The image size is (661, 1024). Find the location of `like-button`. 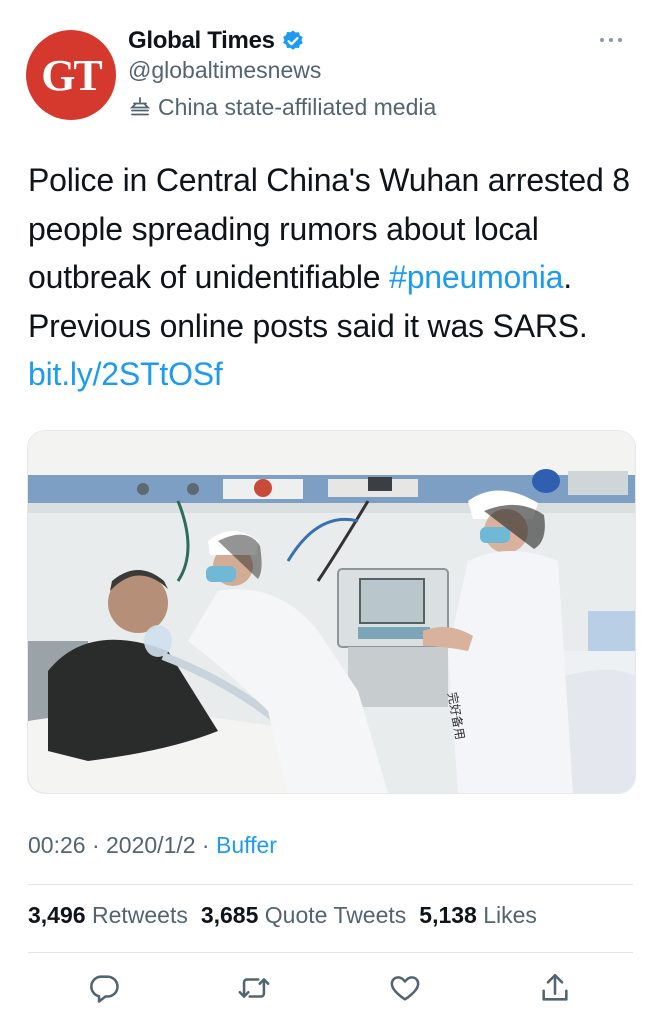

like-button is located at coordinates (405, 988).